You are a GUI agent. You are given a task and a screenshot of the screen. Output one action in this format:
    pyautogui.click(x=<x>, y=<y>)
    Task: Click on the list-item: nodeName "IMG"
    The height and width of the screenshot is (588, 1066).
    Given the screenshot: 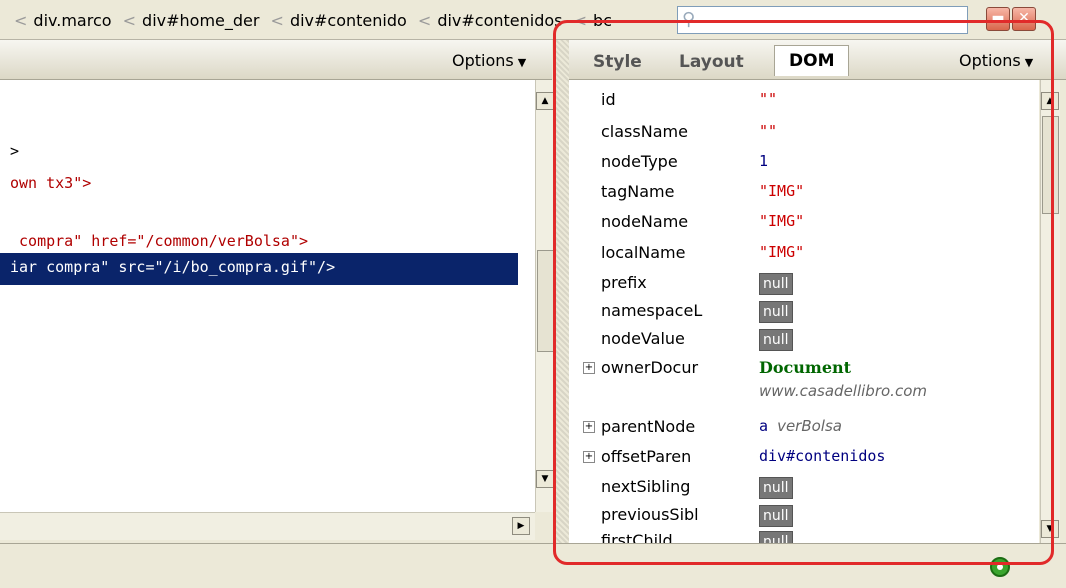 What is the action you would take?
    pyautogui.click(x=804, y=223)
    